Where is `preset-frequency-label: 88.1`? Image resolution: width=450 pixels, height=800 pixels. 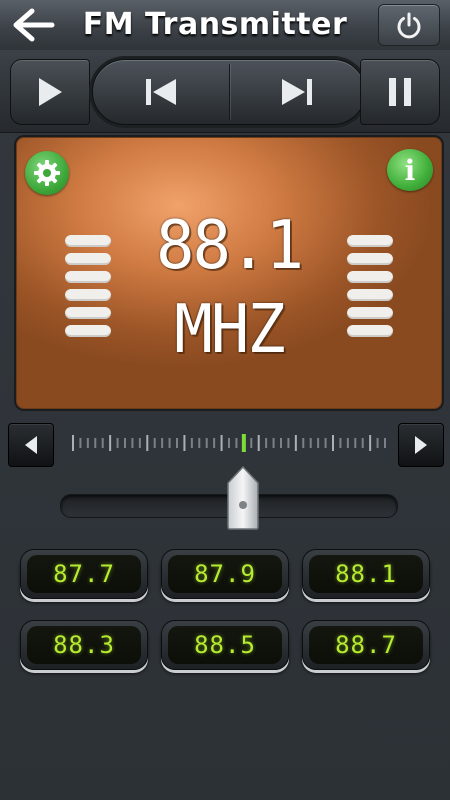 preset-frequency-label: 88.1 is located at coordinates (366, 574).